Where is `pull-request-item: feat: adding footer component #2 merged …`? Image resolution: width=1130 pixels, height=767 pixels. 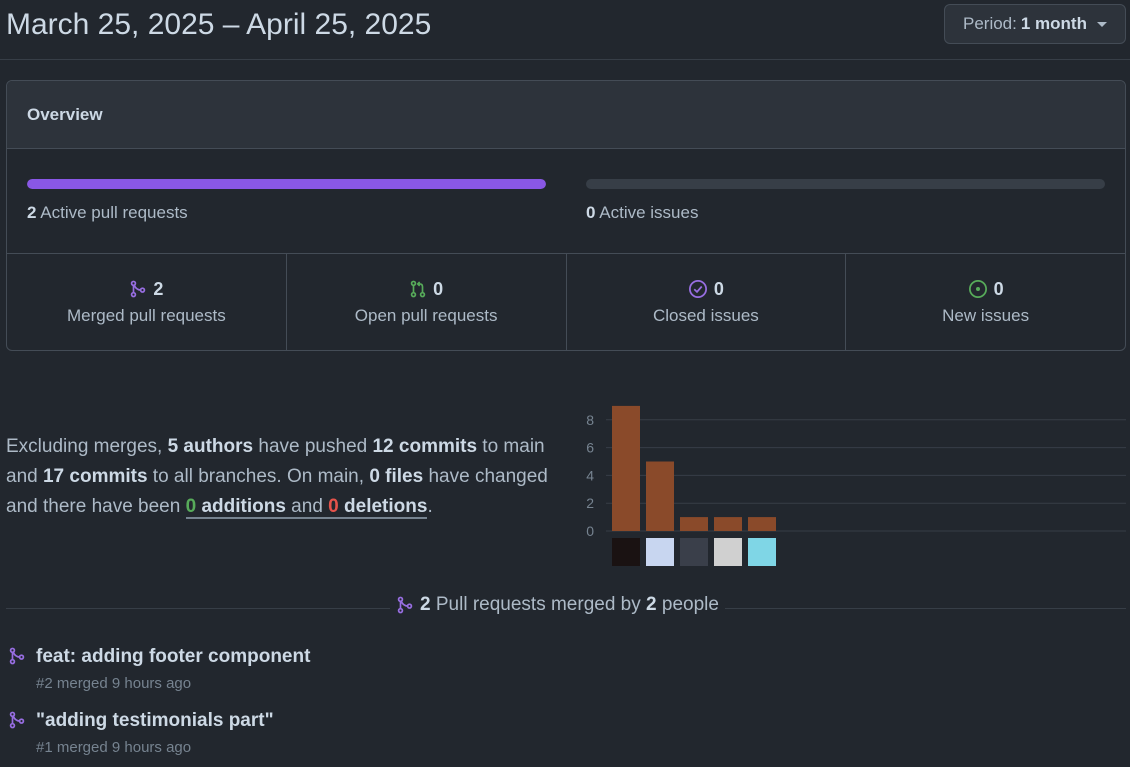 pull-request-item: feat: adding footer component #2 merged … is located at coordinates (356, 674).